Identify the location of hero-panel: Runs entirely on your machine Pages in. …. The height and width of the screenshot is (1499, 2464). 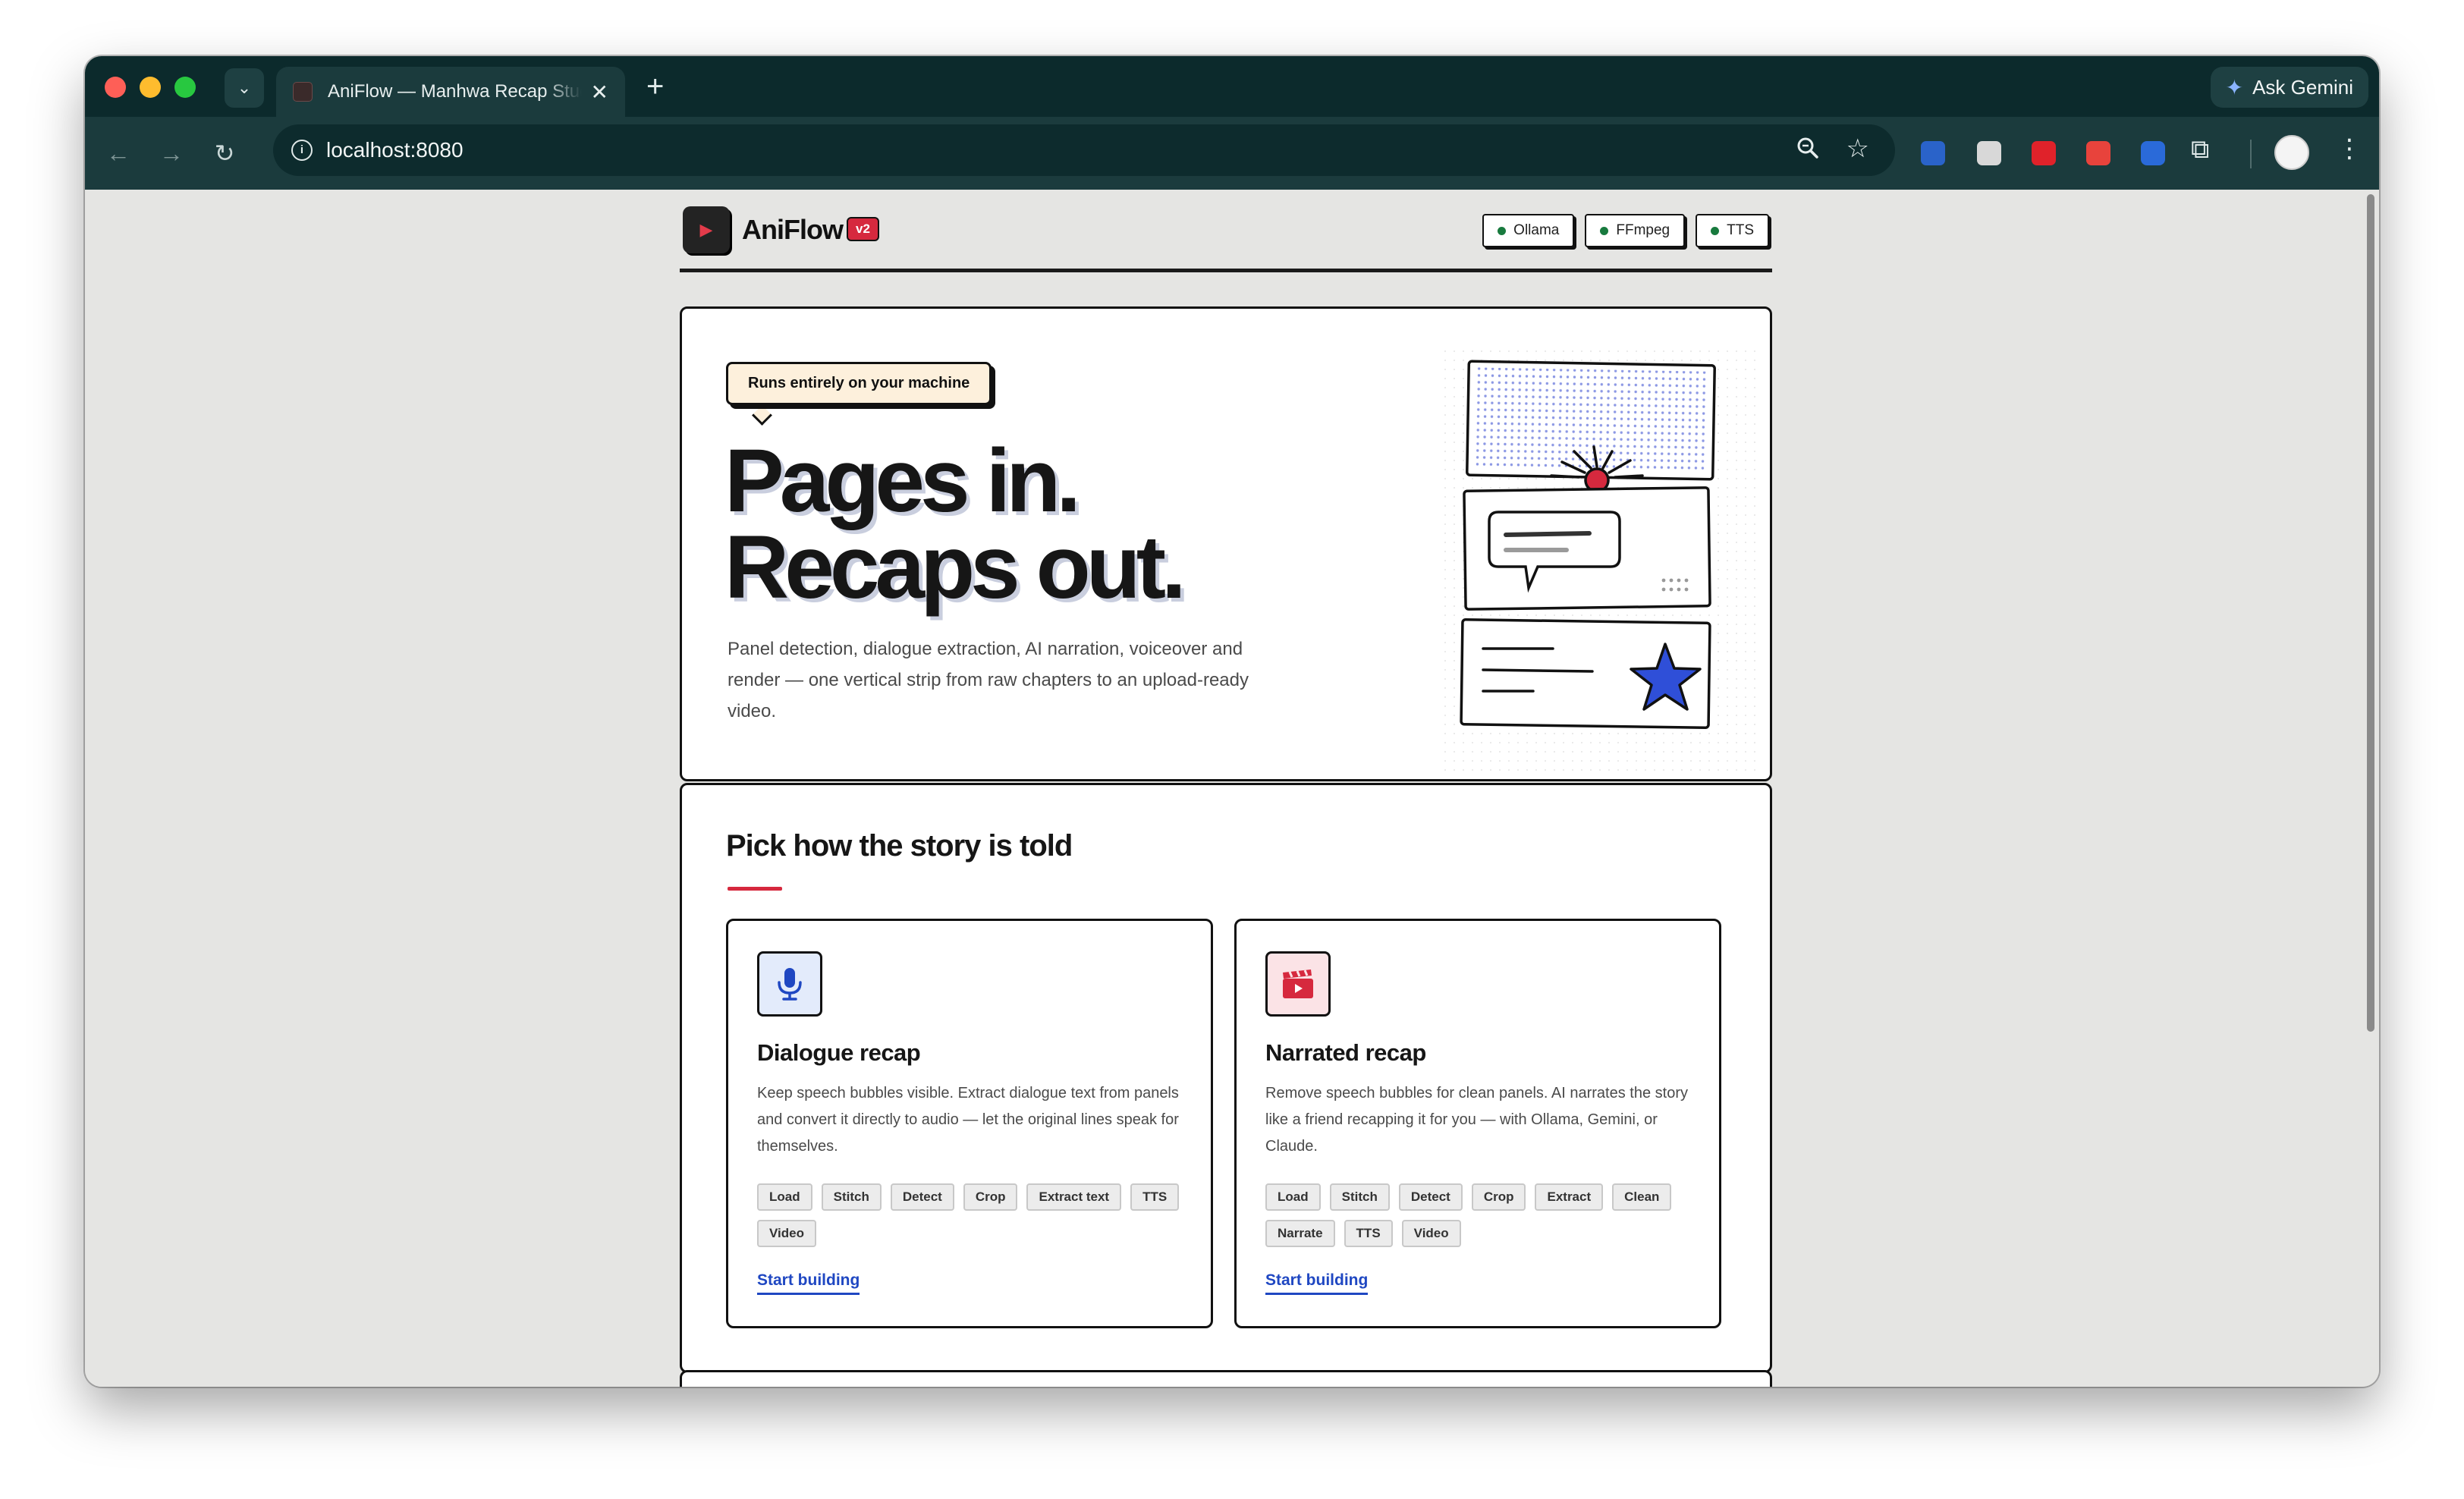
(1226, 543).